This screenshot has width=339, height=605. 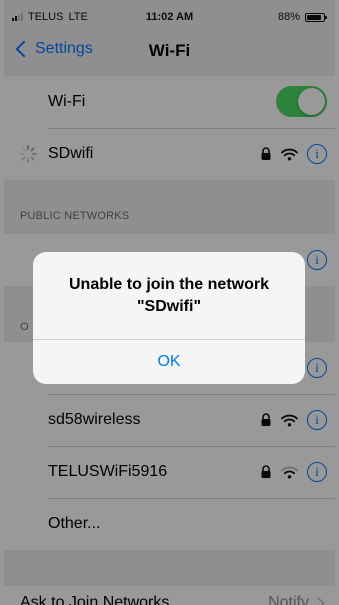 I want to click on alert-title-line2: "SDwifi", so click(x=169, y=306).